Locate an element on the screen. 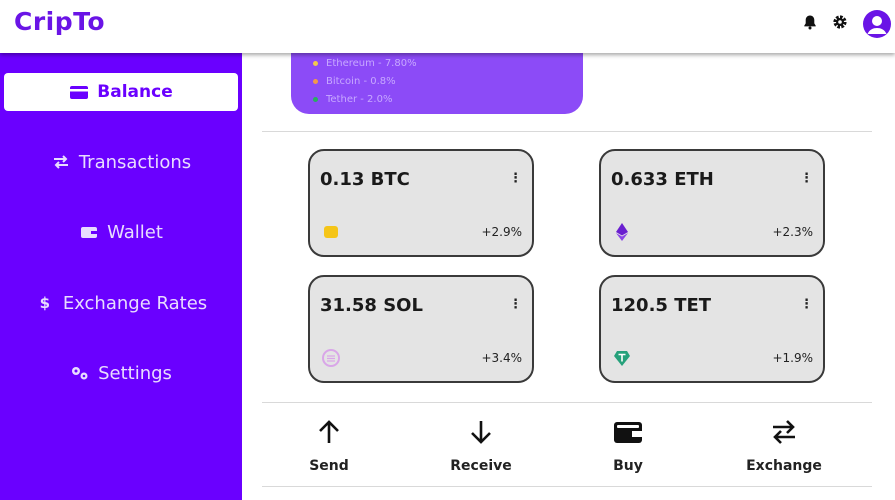  gears-icon is located at coordinates (80, 373).